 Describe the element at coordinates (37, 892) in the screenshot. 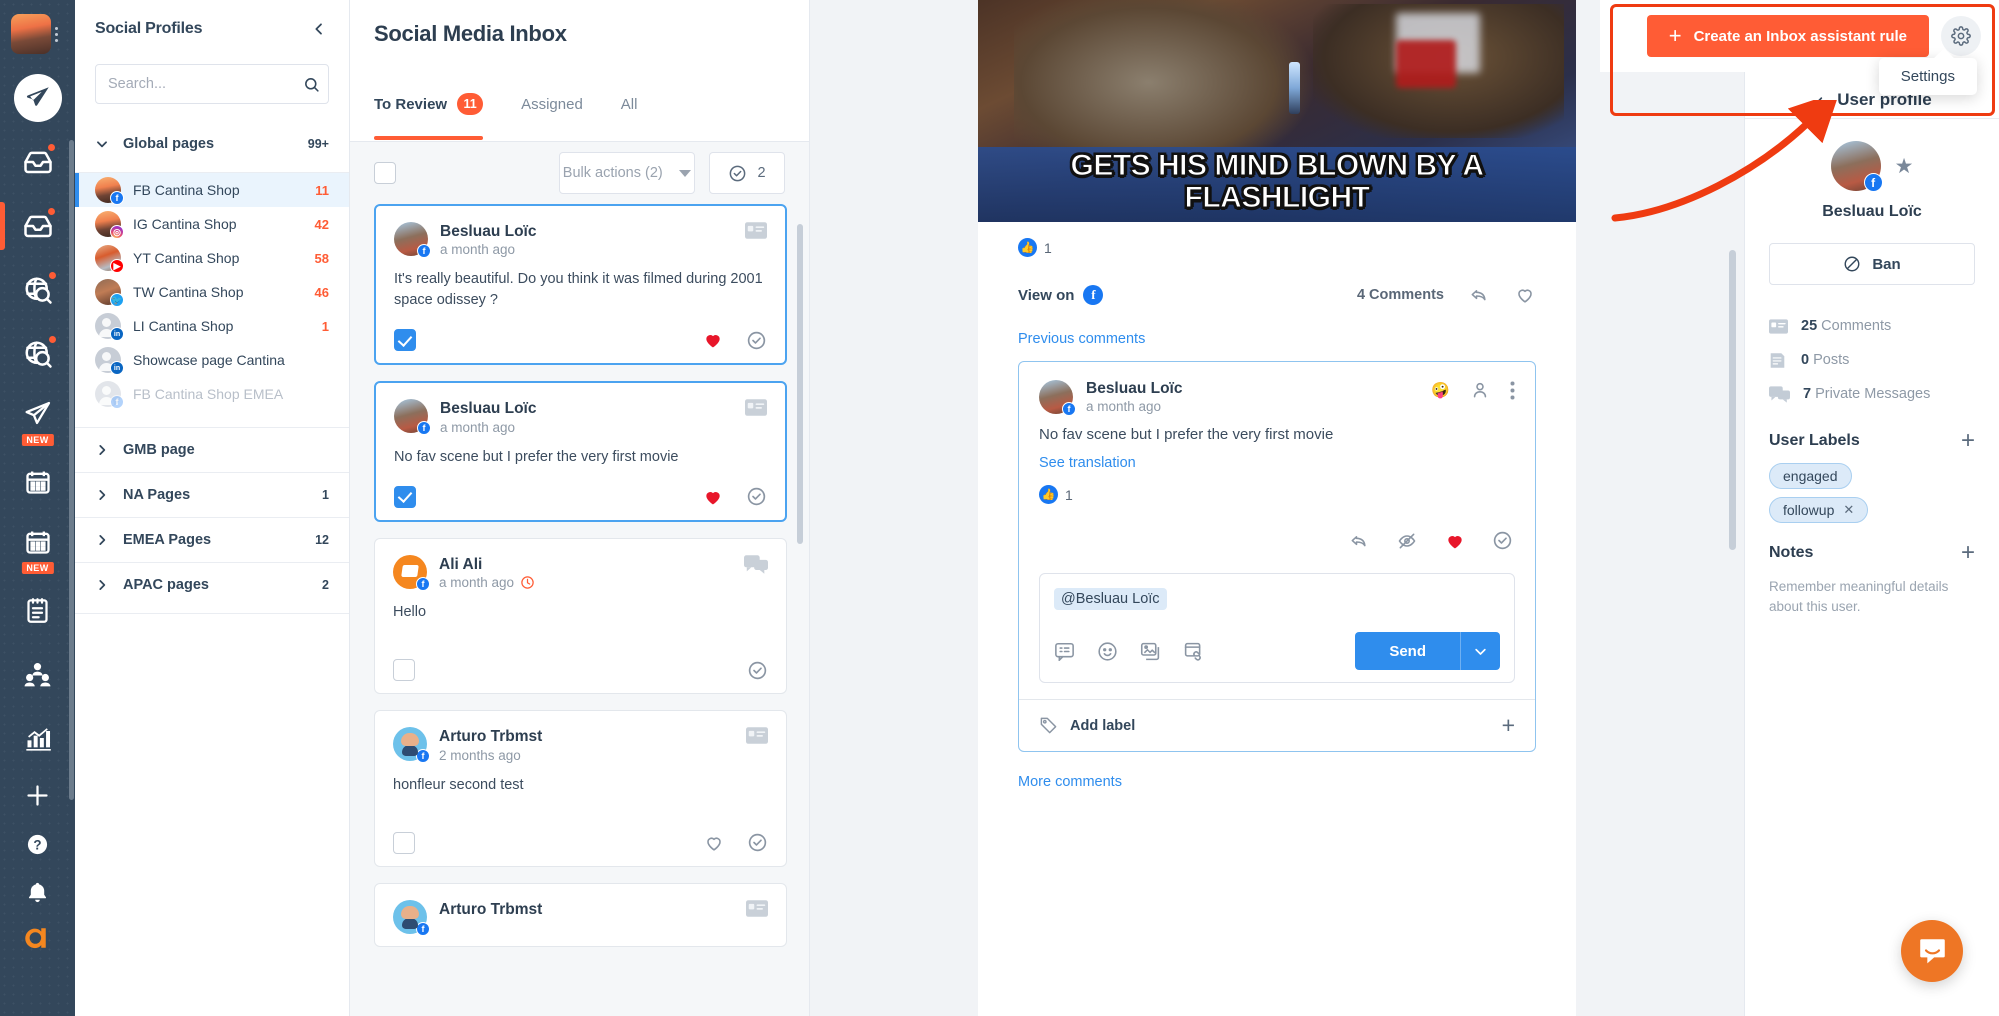

I see `rail-item-notifications` at that location.